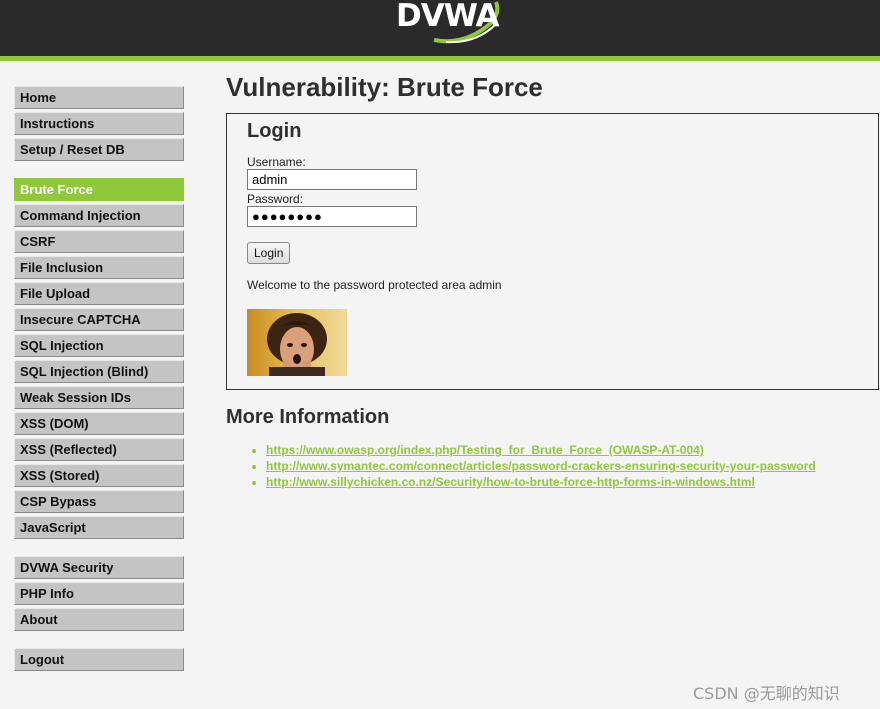 The height and width of the screenshot is (709, 880). Describe the element at coordinates (275, 199) in the screenshot. I see `password-label: Password:` at that location.